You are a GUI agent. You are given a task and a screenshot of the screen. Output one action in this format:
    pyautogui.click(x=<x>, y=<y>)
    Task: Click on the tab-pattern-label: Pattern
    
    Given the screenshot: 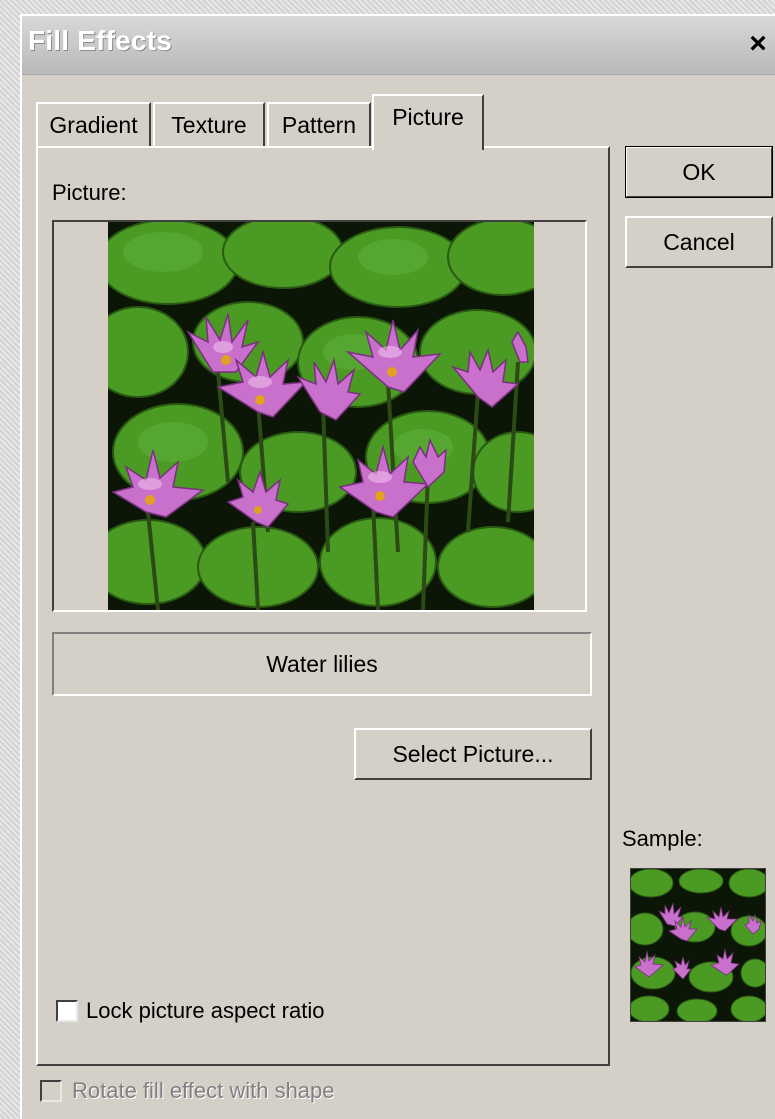 What is the action you would take?
    pyautogui.click(x=319, y=125)
    